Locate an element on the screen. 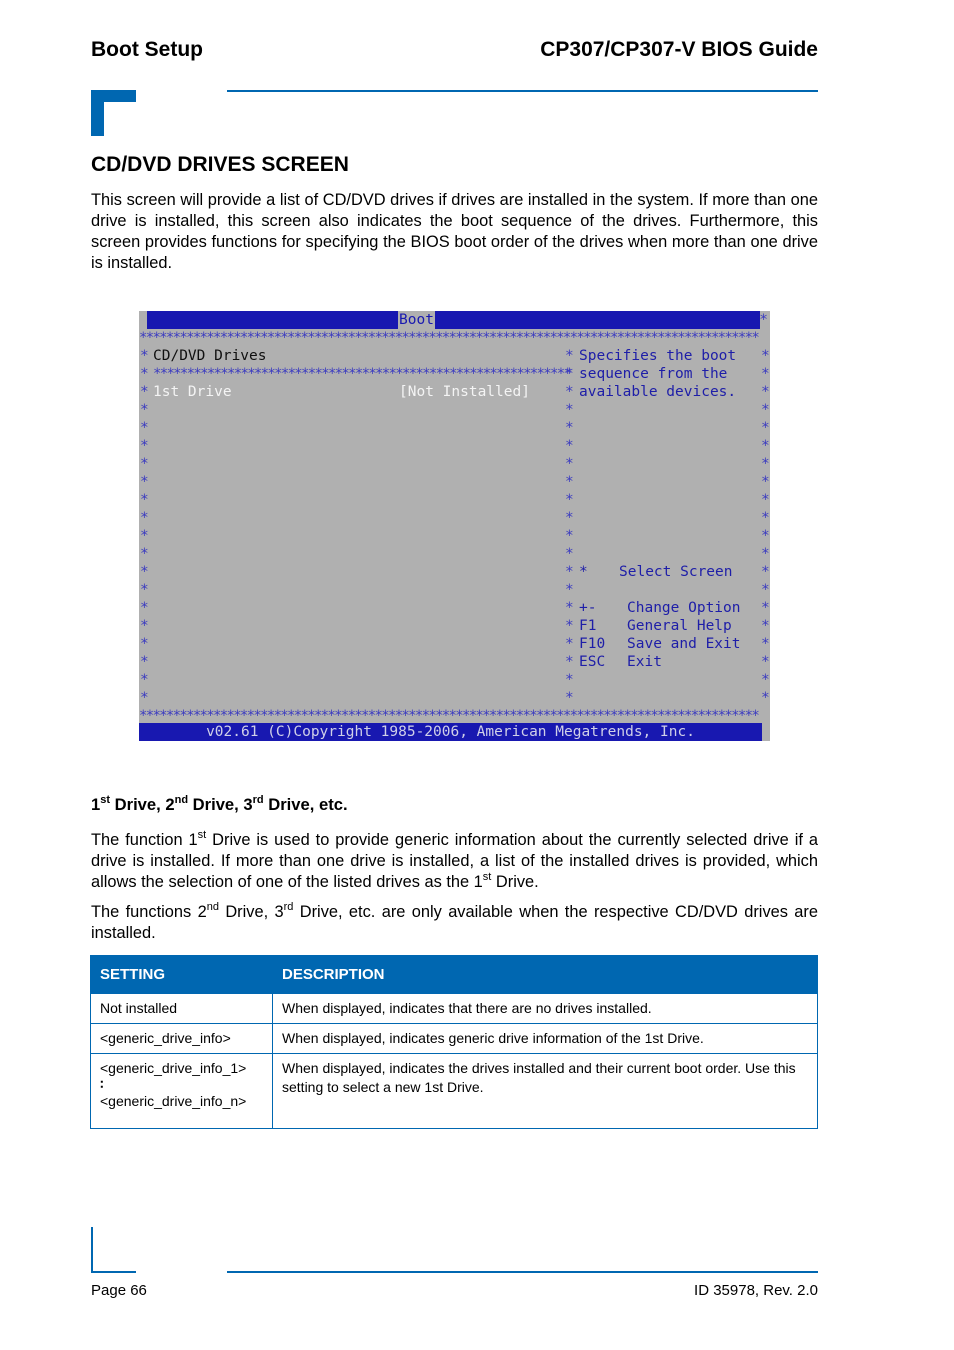 This screenshot has height=1350, width=954. page-number: Page 66 is located at coordinates (119, 1290).